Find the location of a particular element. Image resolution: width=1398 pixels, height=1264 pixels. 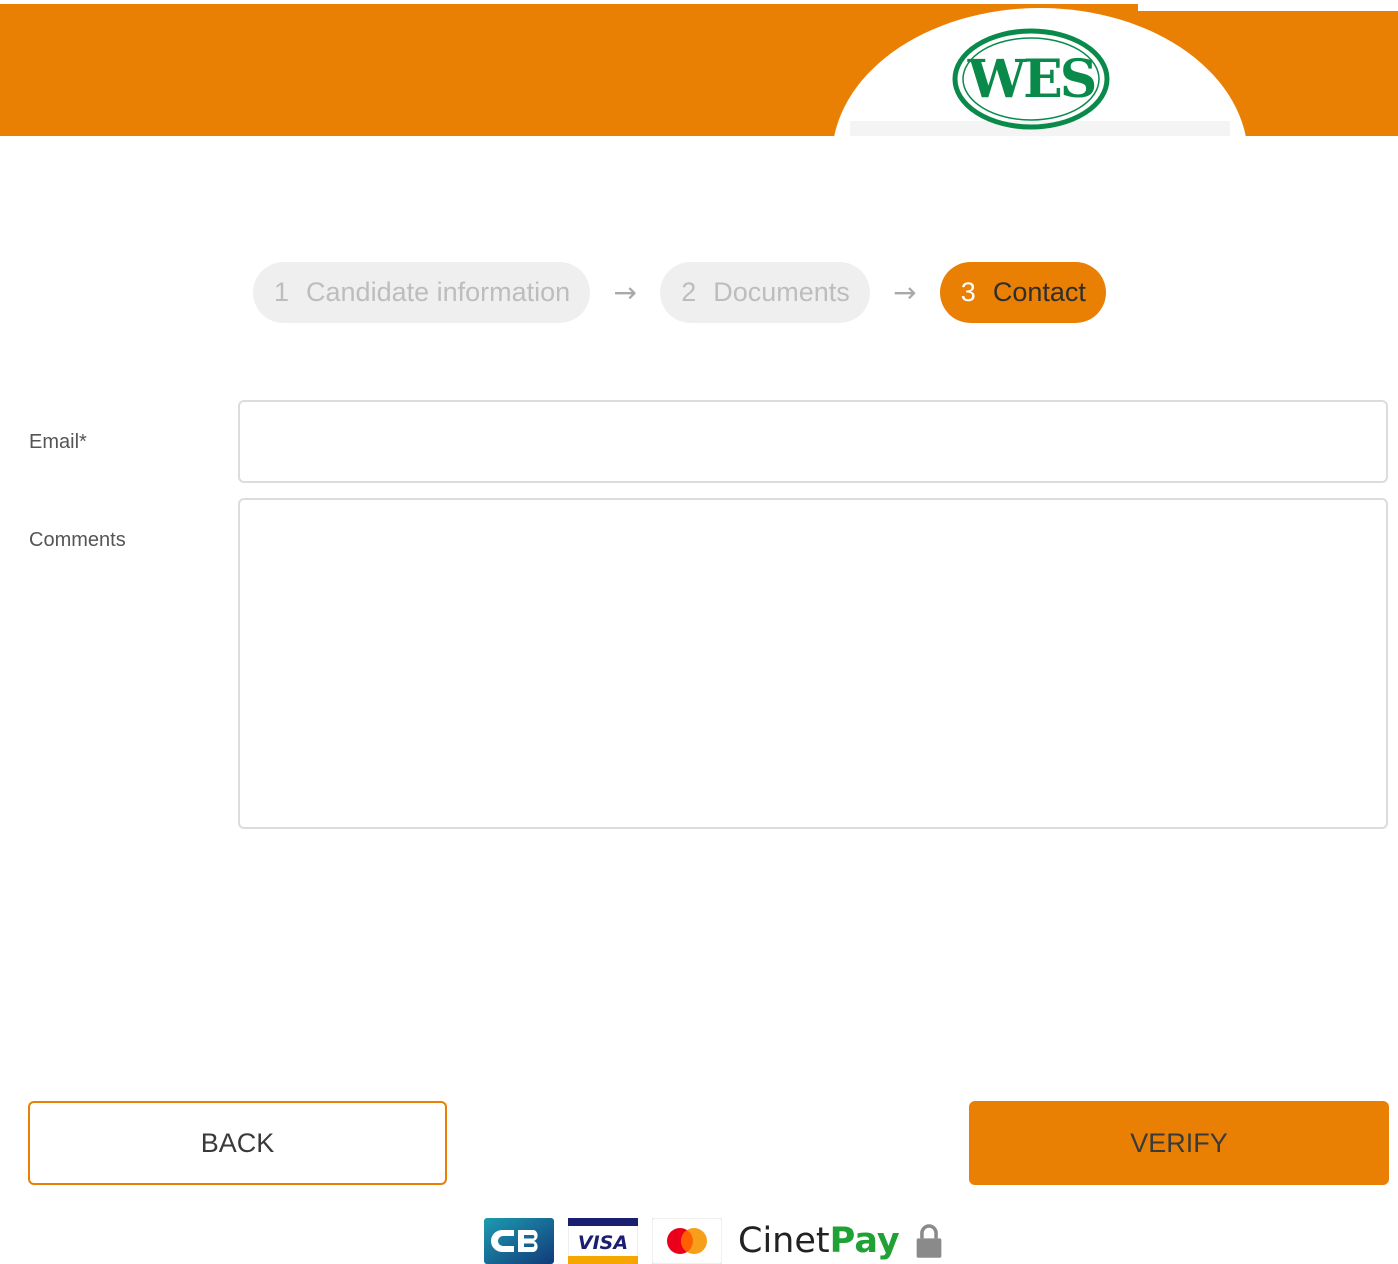

cb-icon is located at coordinates (519, 1241).